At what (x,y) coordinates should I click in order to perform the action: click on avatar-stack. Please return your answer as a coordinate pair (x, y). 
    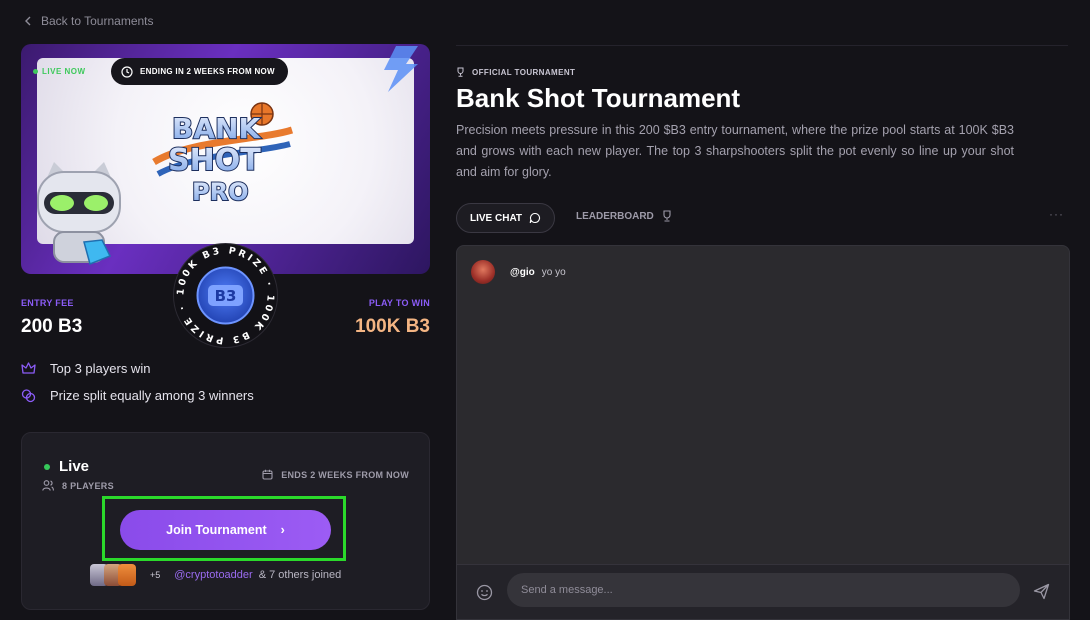
    Looking at the image, I should click on (113, 575).